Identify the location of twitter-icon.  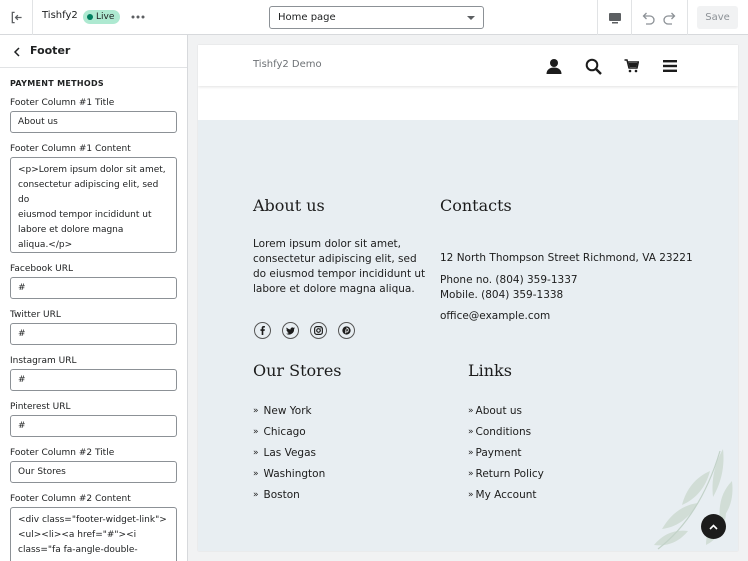
(290, 330).